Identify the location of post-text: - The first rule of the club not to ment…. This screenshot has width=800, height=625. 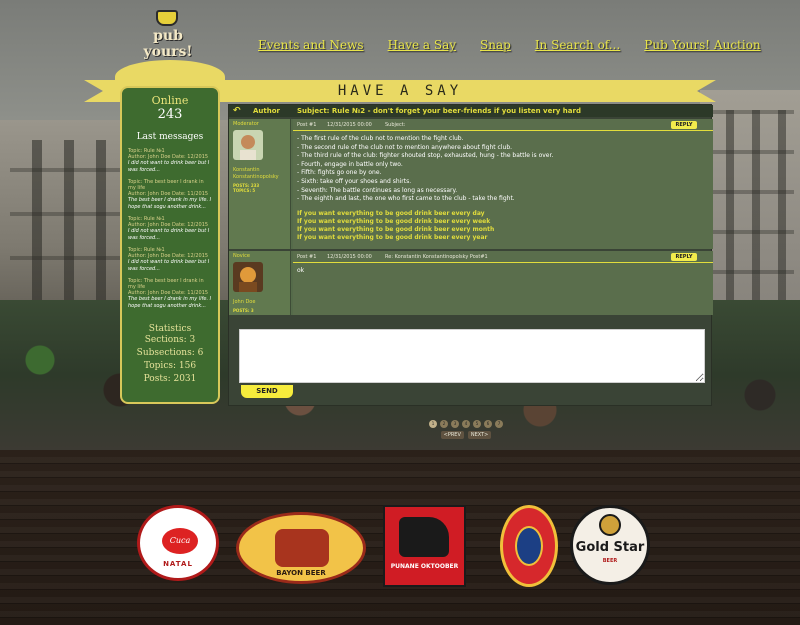
(497, 188).